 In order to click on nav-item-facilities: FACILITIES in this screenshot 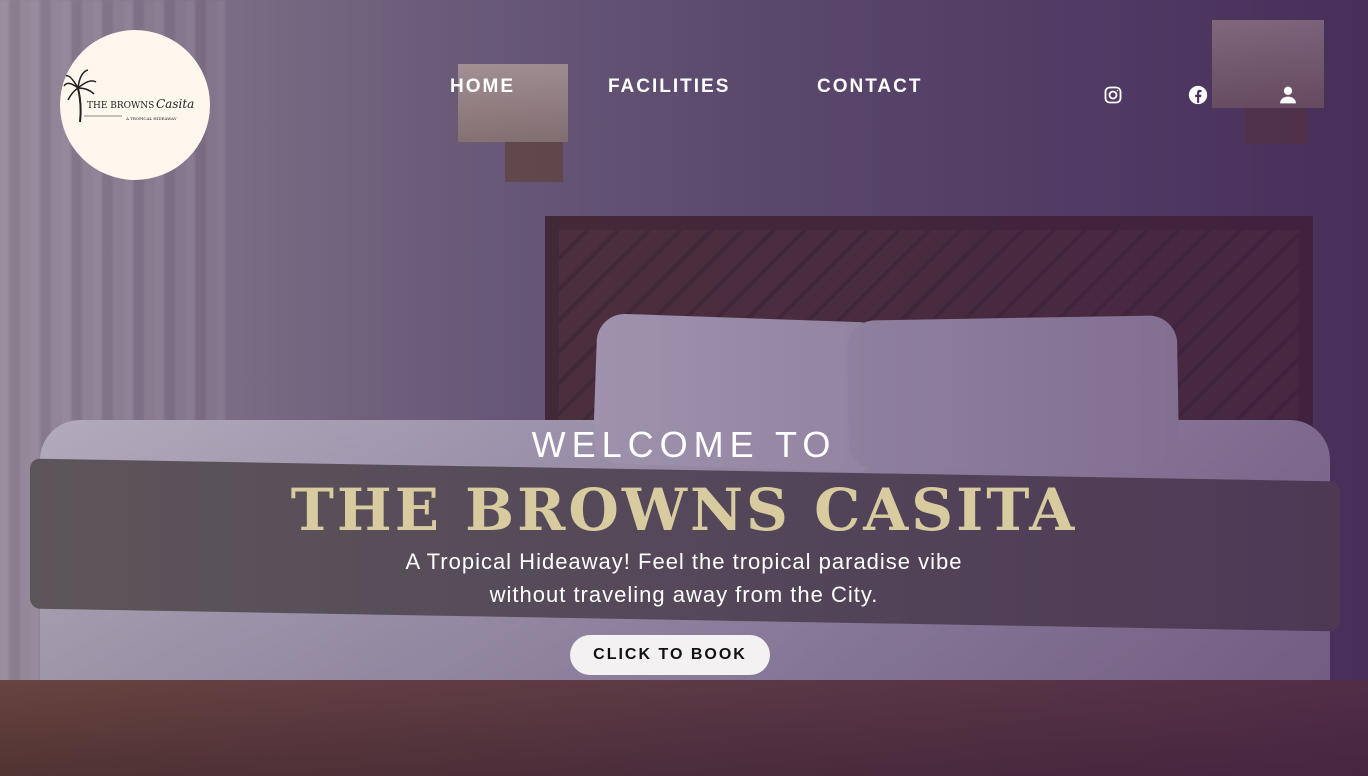, I will do `click(669, 87)`.